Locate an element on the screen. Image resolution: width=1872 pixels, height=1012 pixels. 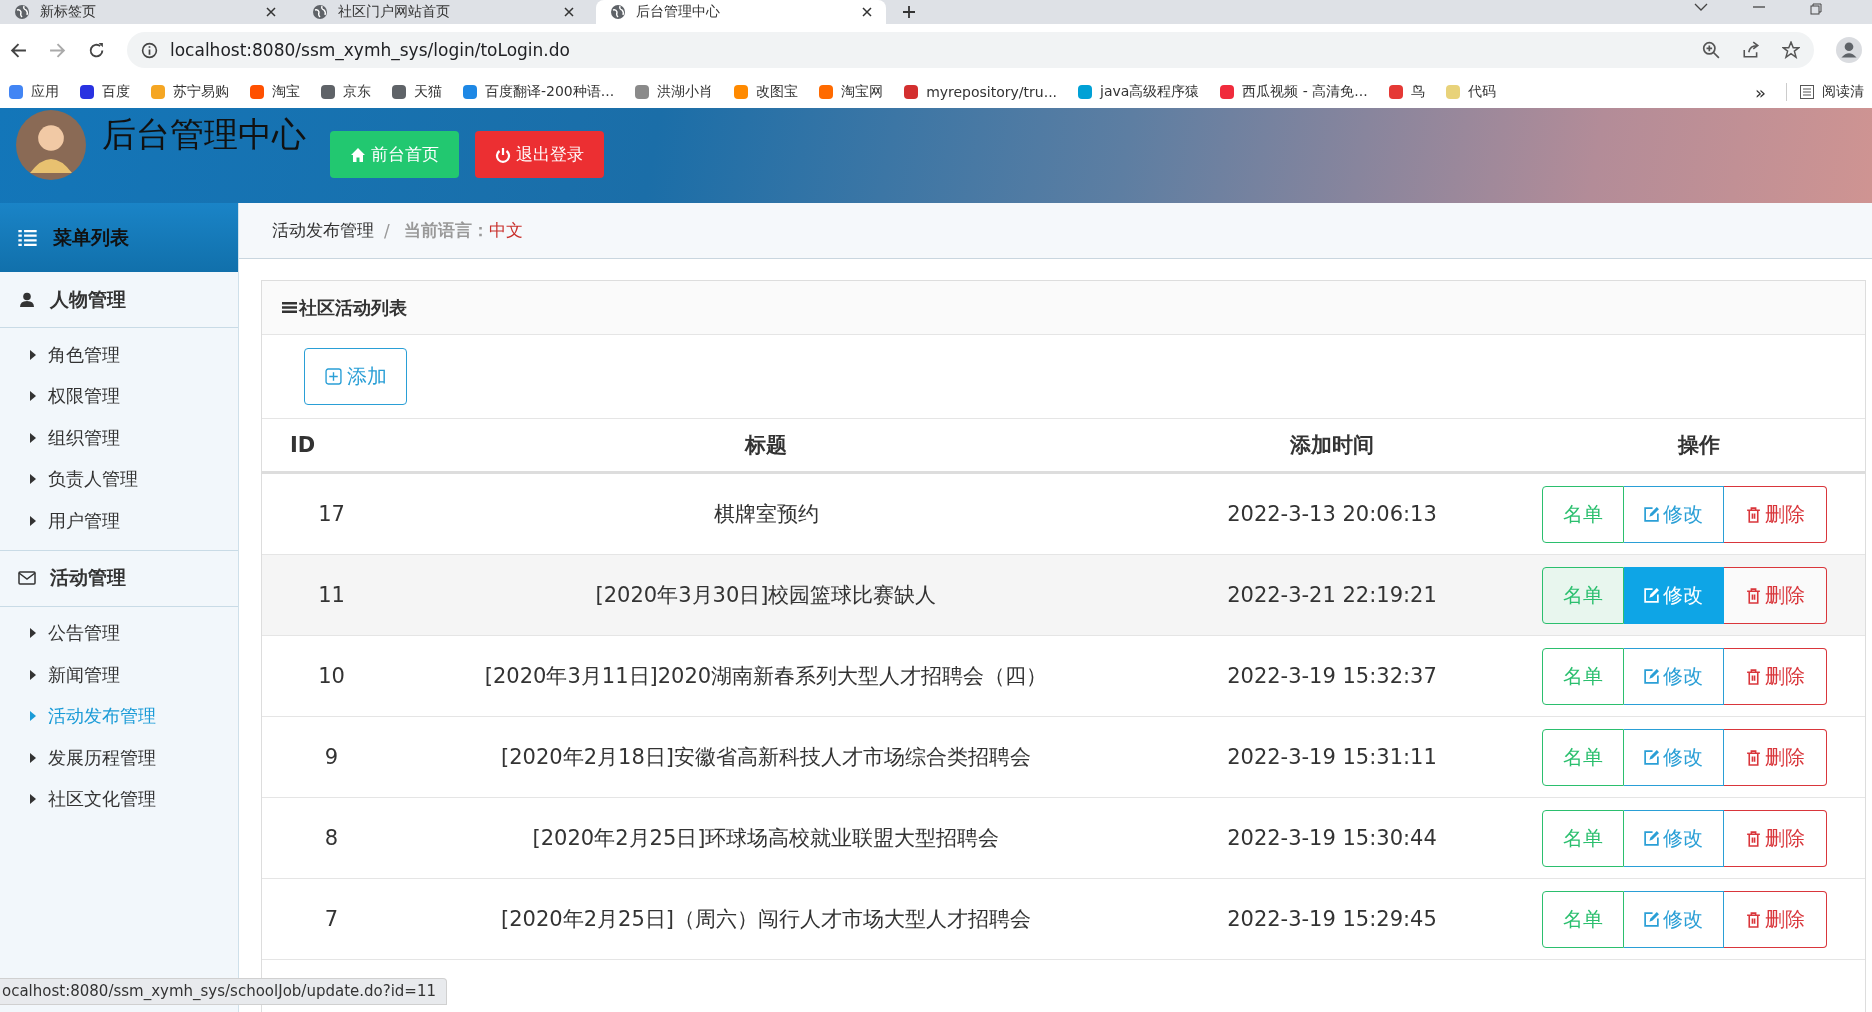
bookmark: 百度 is located at coordinates (104, 92).